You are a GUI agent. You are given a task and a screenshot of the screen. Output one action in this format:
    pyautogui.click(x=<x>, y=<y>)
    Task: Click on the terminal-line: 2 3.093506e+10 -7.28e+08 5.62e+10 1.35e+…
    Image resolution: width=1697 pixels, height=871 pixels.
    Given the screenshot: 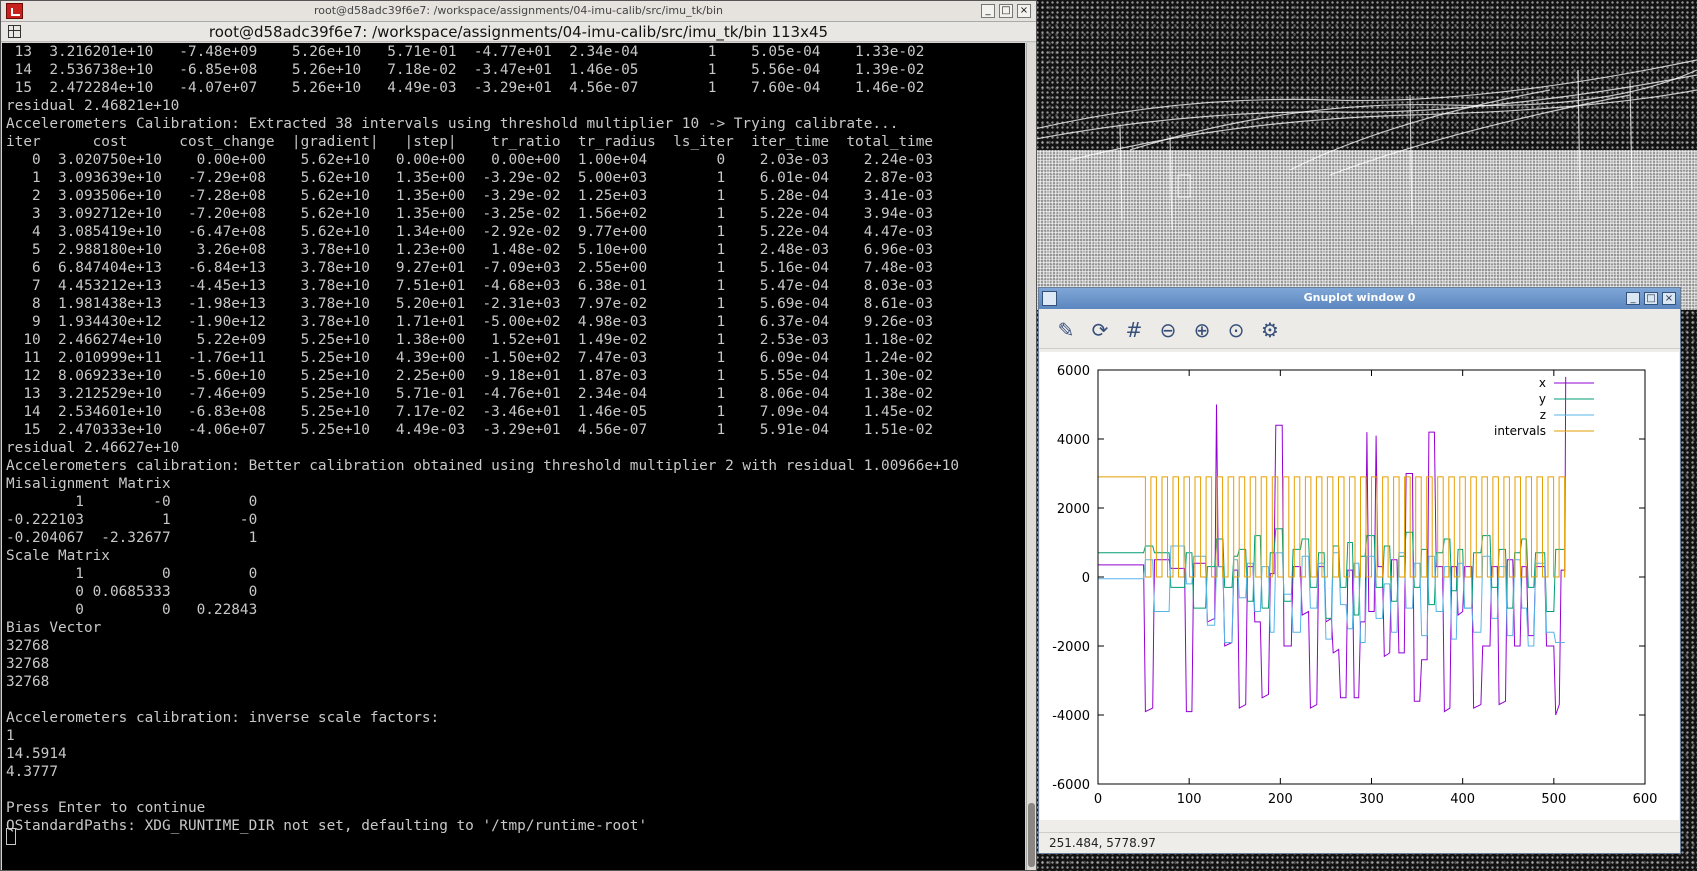 What is the action you would take?
    pyautogui.click(x=470, y=196)
    